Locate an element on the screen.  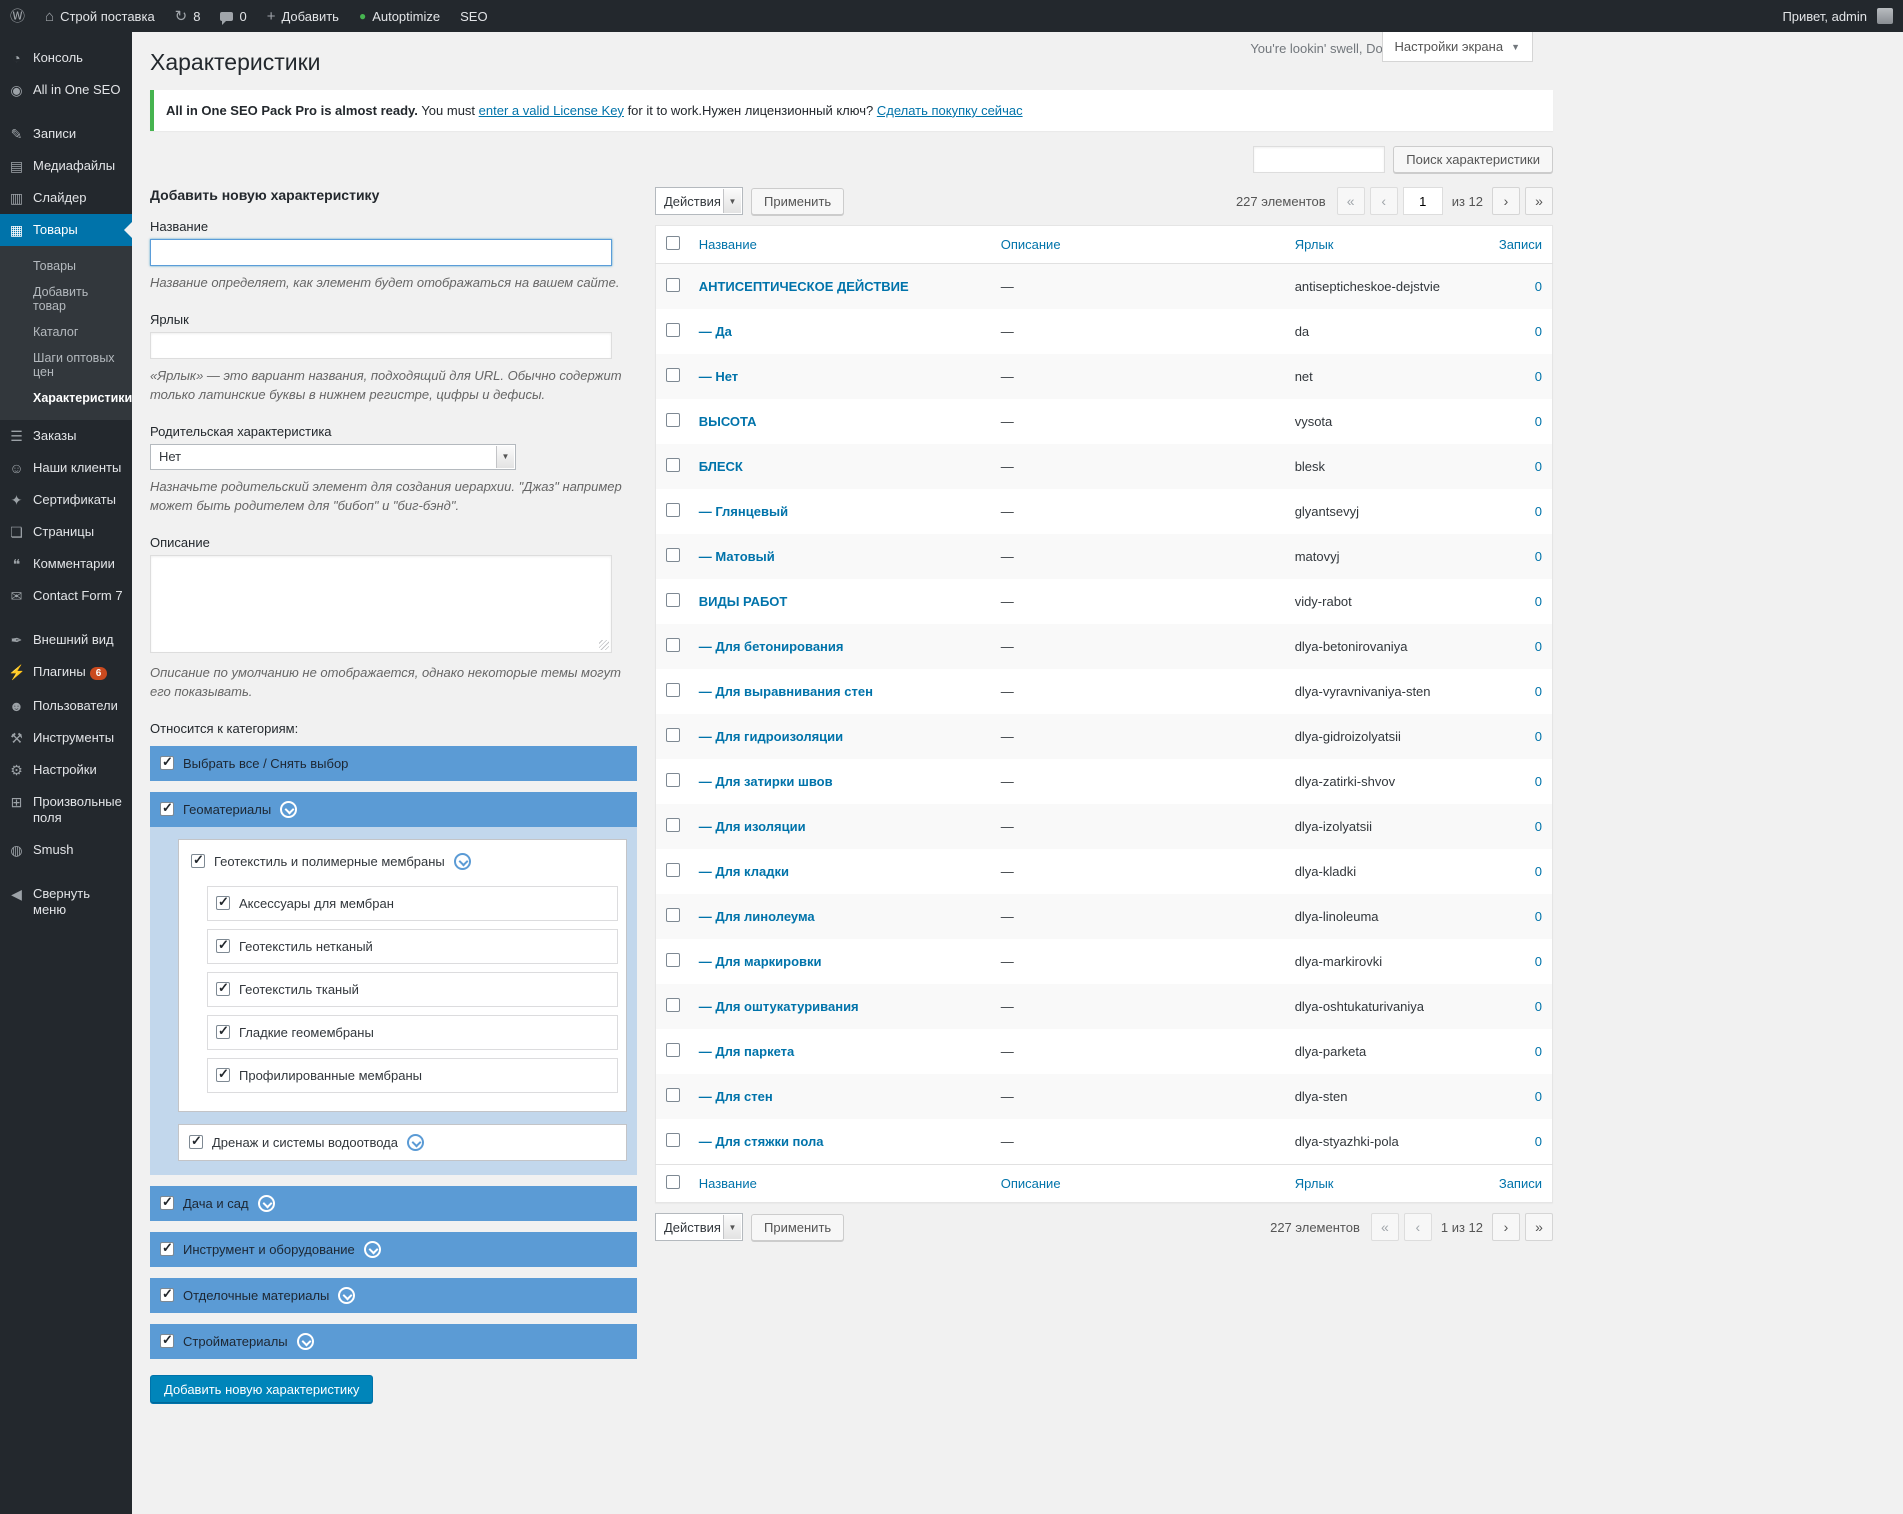
current-page-input is located at coordinates (1422, 201).